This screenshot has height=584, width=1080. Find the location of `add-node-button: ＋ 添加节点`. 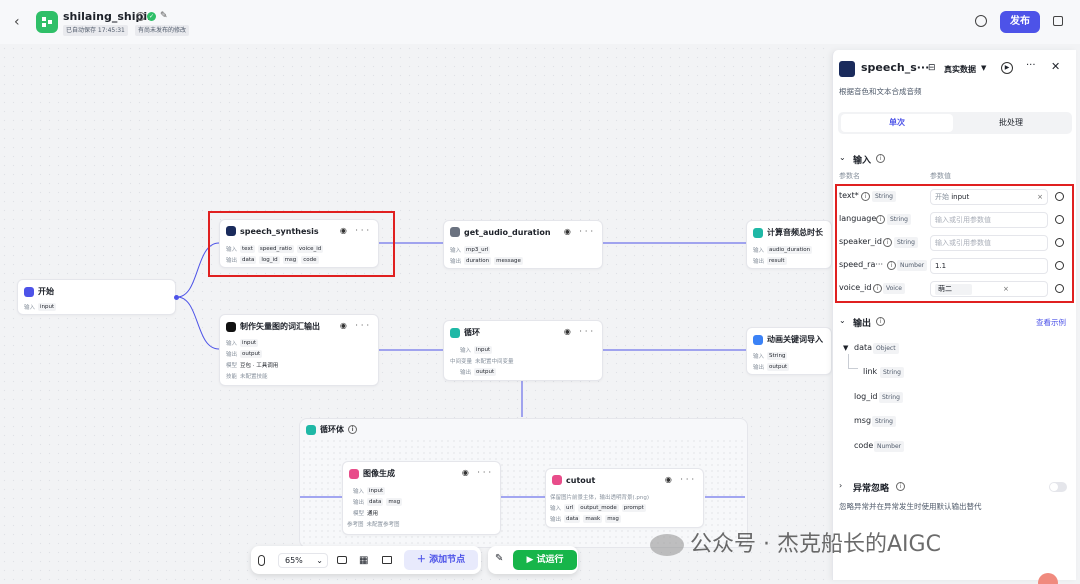

add-node-button: ＋ 添加节点 is located at coordinates (441, 560).